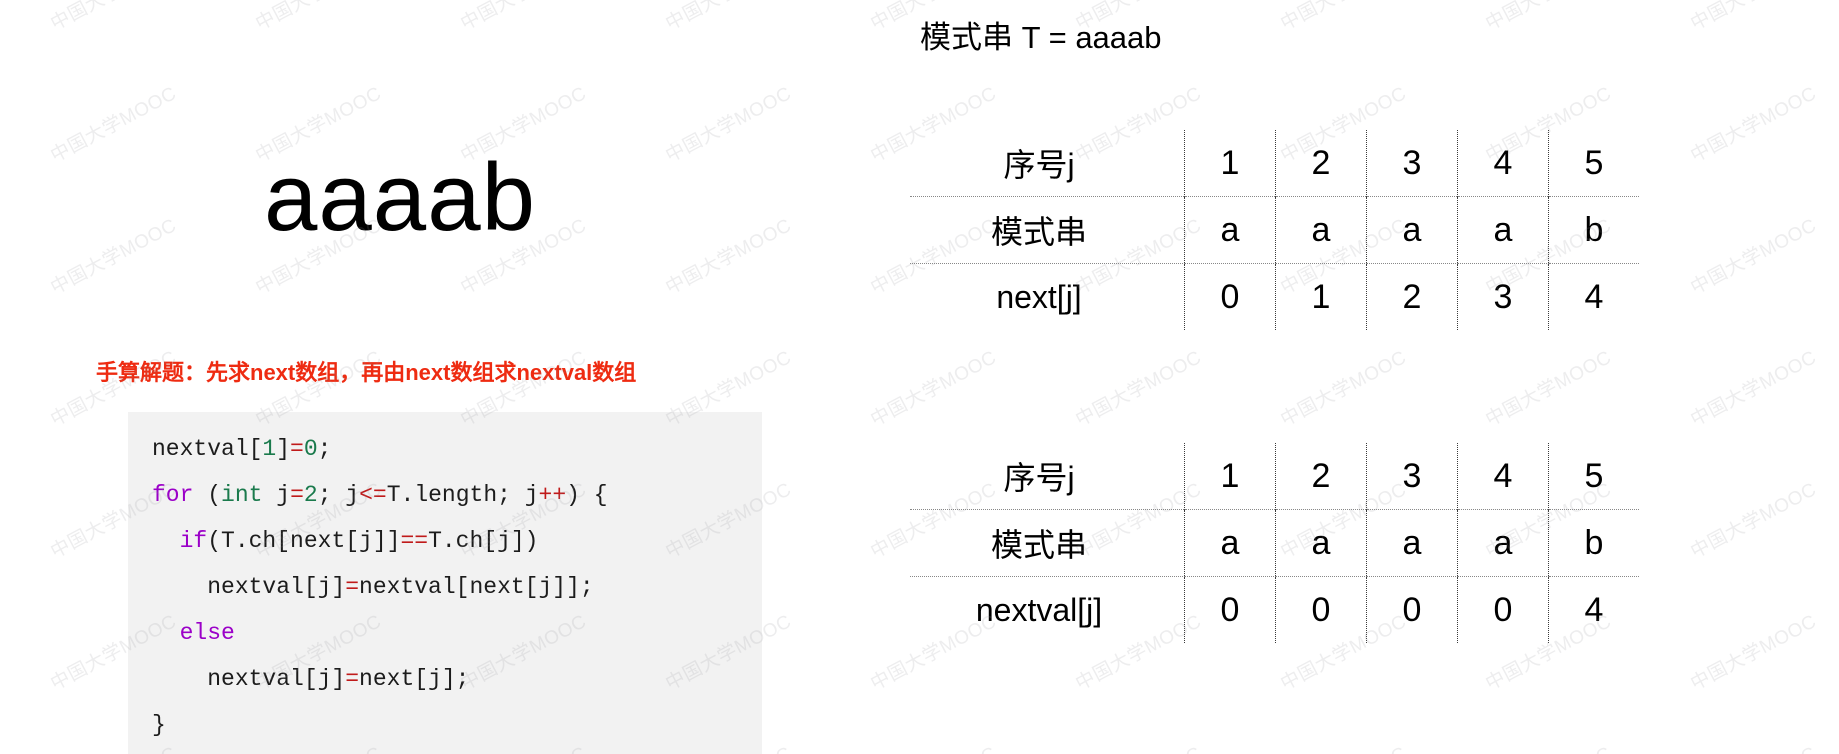 The width and height of the screenshot is (1839, 754). Describe the element at coordinates (414, 541) in the screenshot. I see `code-token: ==` at that location.